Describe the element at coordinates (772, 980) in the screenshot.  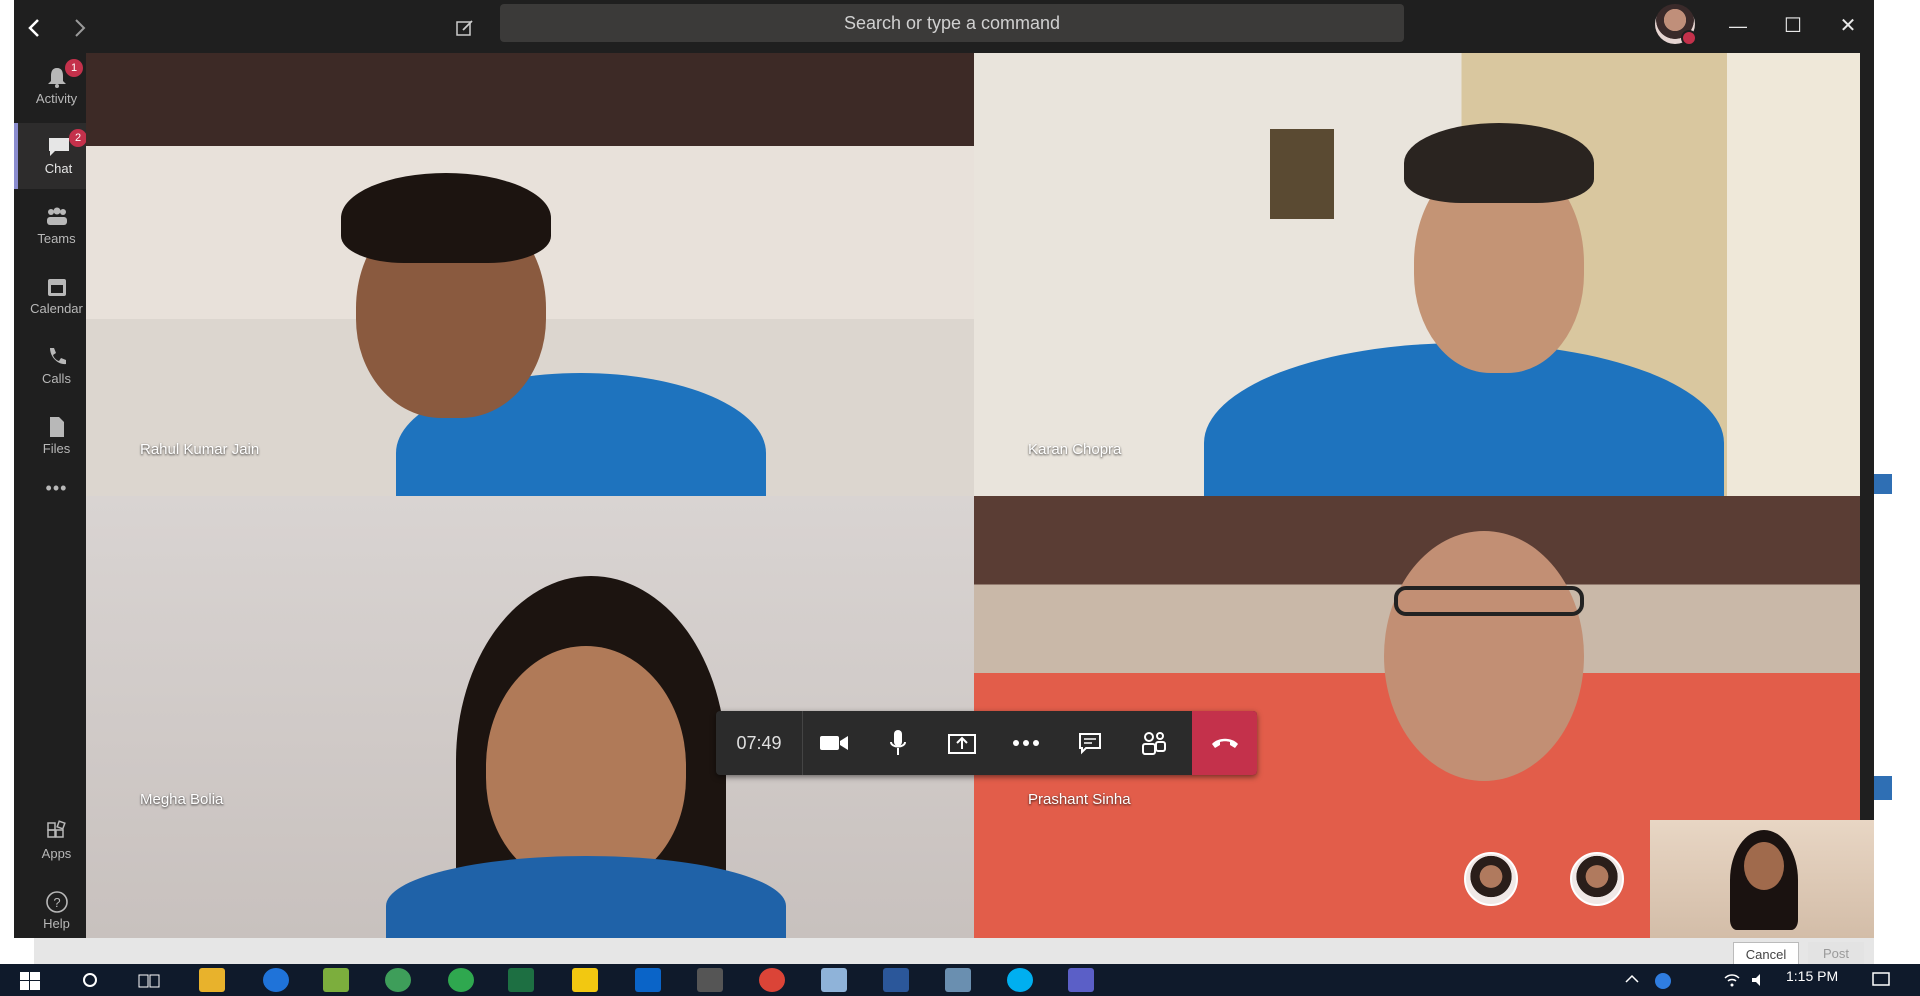
I see `chrome-icon` at that location.